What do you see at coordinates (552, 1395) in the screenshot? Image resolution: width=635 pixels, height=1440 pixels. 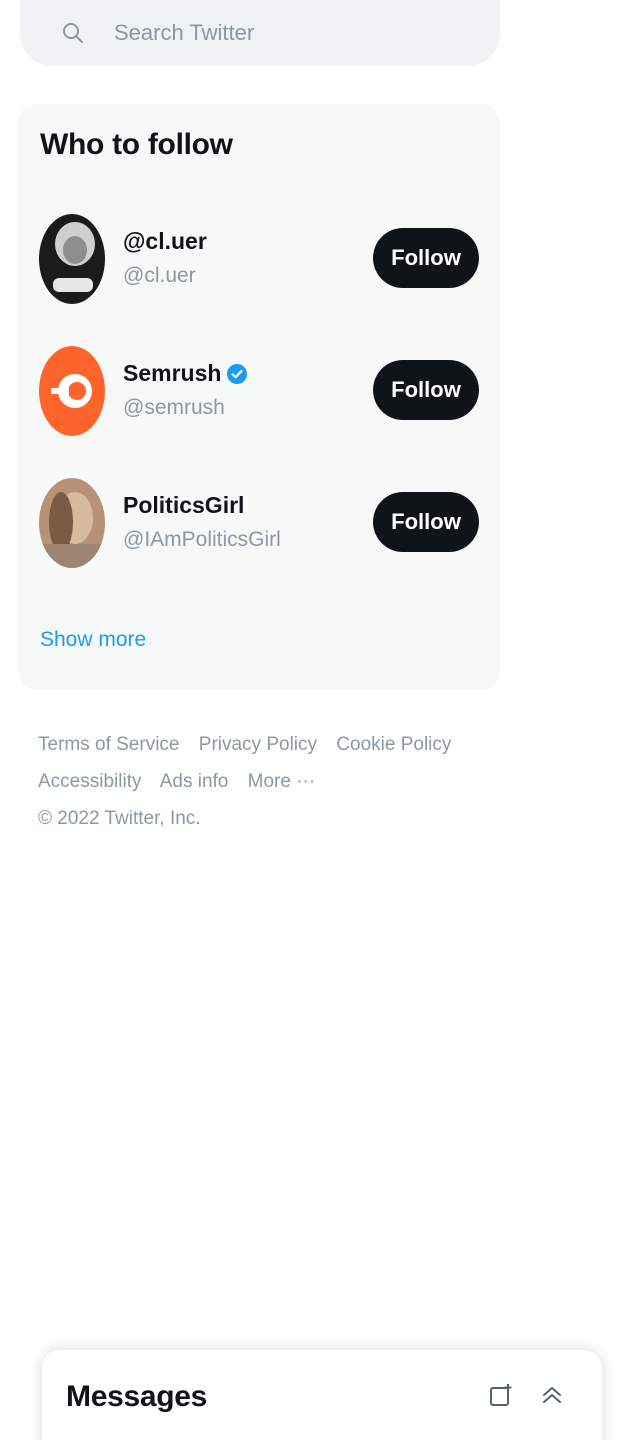 I see `collapse-chevron-icon` at bounding box center [552, 1395].